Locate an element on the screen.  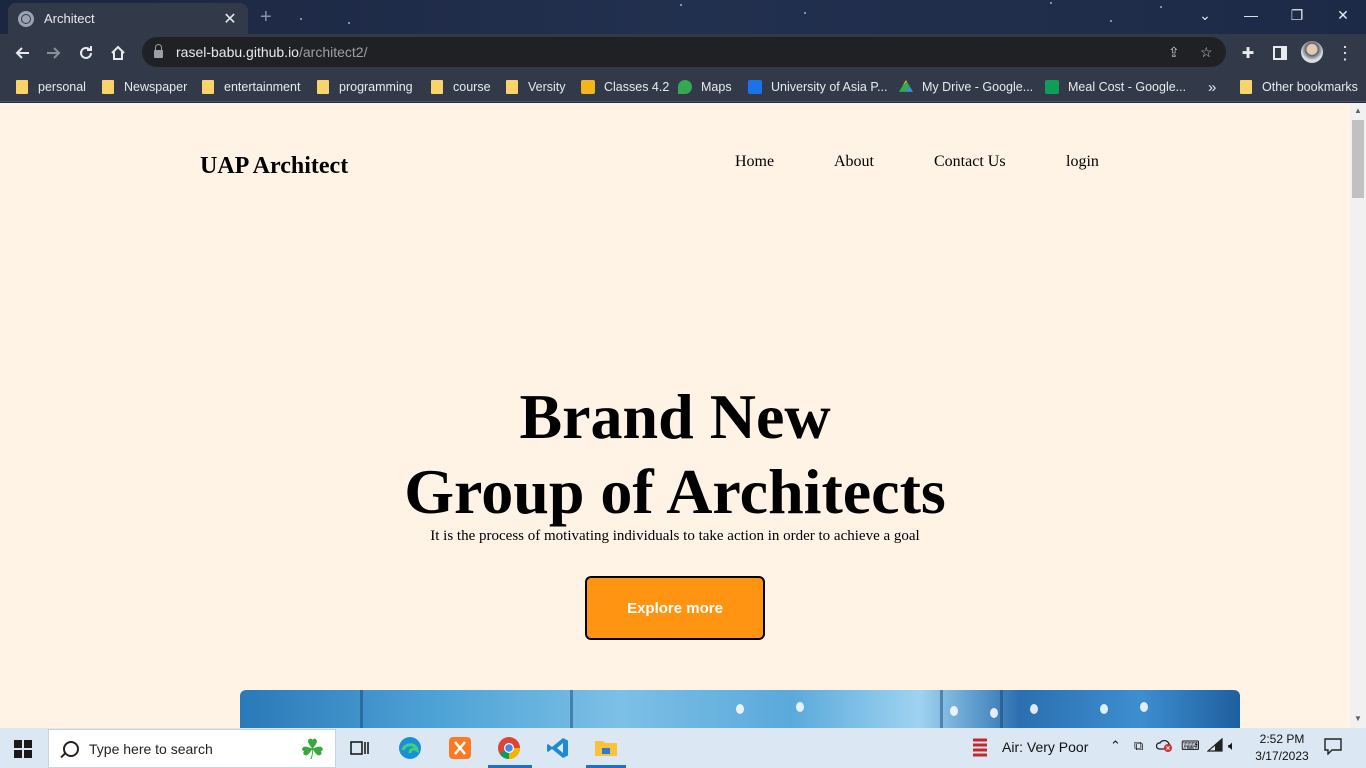
onedrive-error-icon is located at coordinates (1164, 746).